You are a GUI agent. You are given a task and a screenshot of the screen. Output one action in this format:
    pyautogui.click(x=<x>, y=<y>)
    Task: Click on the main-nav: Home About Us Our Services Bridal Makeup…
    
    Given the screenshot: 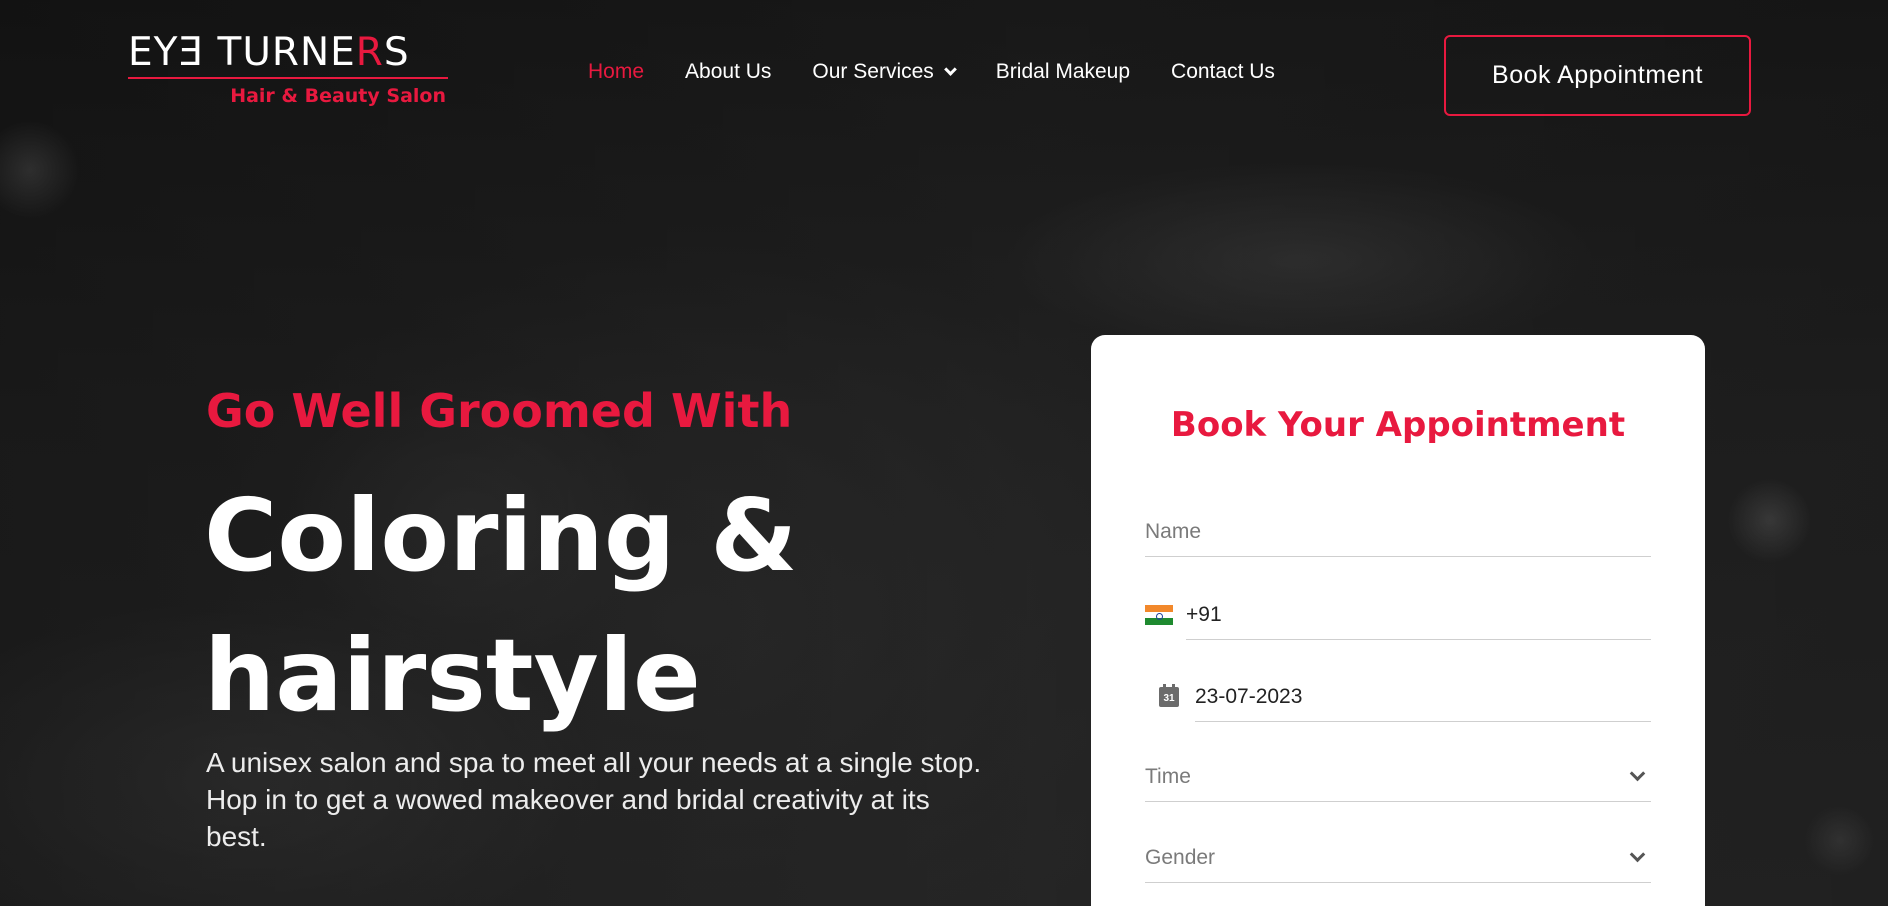 What is the action you would take?
    pyautogui.click(x=952, y=72)
    